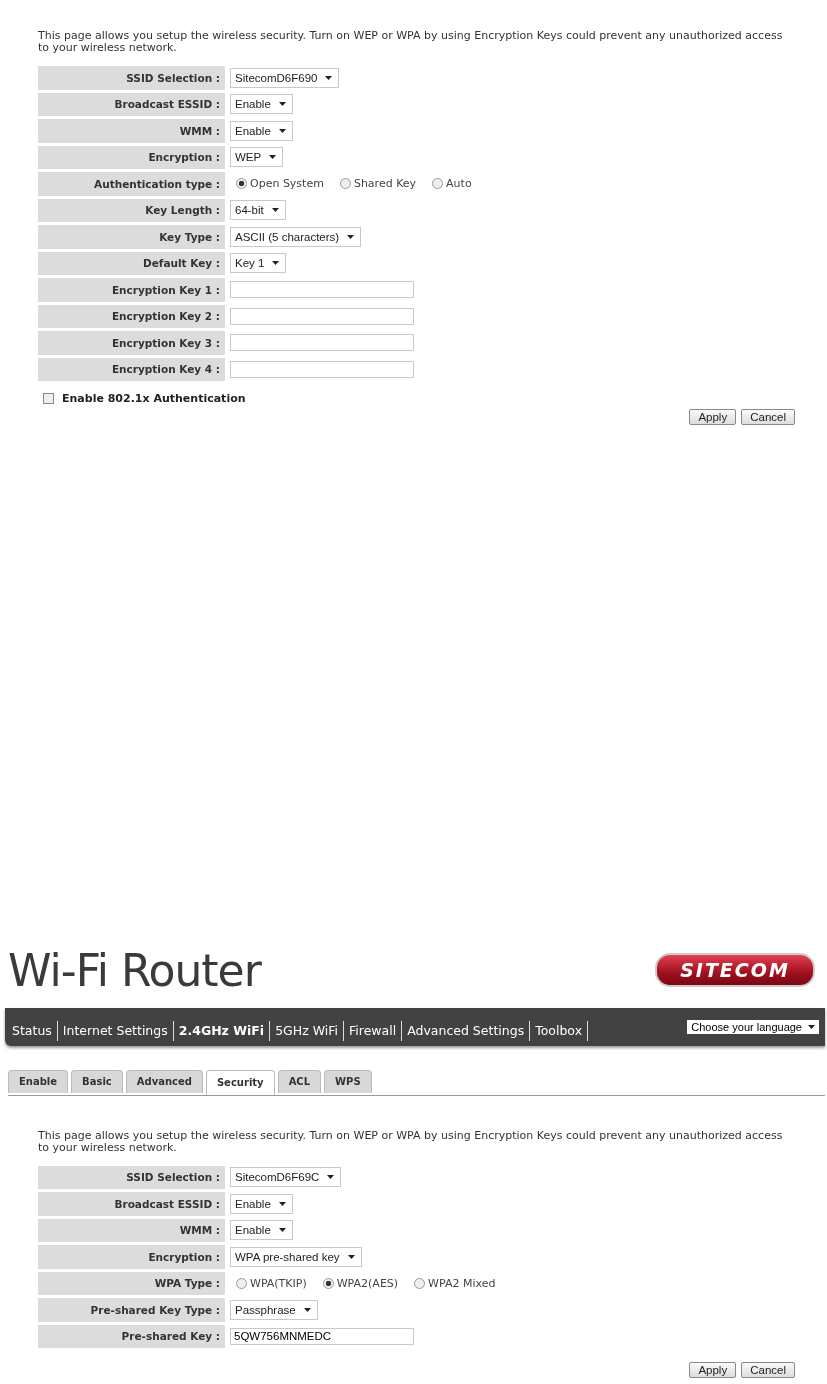 This screenshot has height=1384, width=827. I want to click on nav-item: Advanced Settings, so click(466, 1030).